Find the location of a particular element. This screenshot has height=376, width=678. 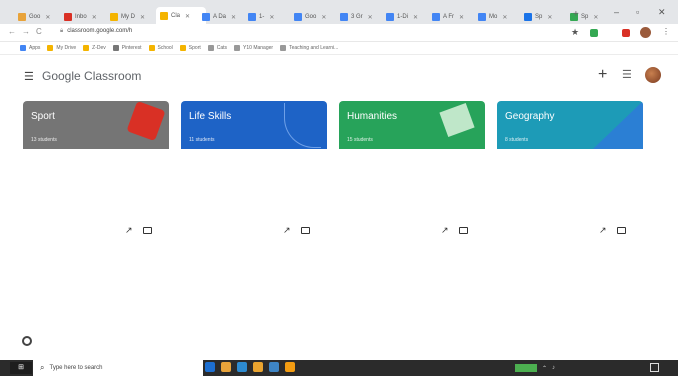

bookmark-item: Z-Dev is located at coordinates (94, 48).